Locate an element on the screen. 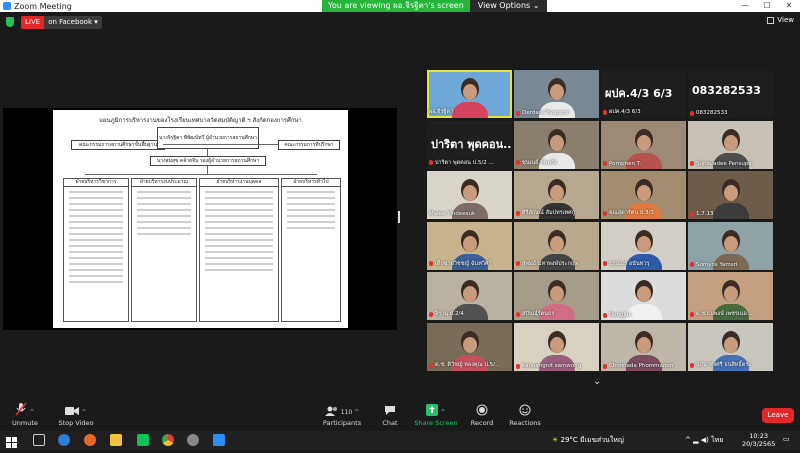 This screenshot has height=453, width=800. participant-name-tag: Chonnada Phommanon is located at coordinates (638, 366).